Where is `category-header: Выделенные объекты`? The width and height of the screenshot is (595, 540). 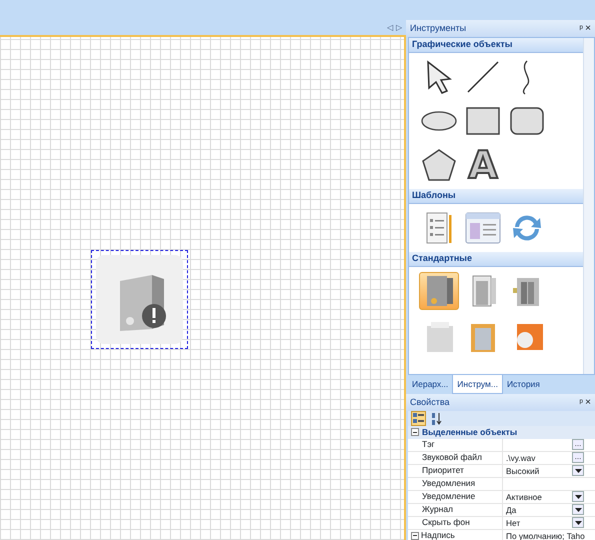
category-header: Выделенные объекты is located at coordinates (501, 432).